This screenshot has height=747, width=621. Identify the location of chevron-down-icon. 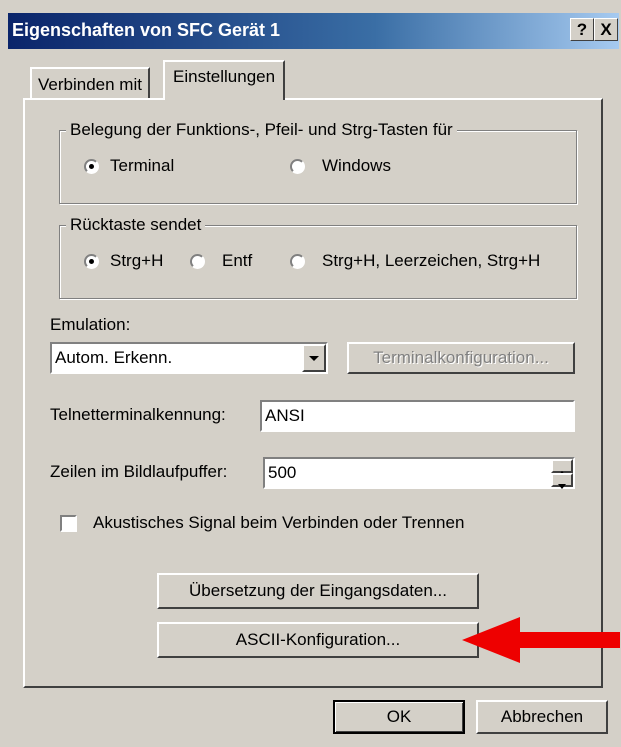
(314, 358).